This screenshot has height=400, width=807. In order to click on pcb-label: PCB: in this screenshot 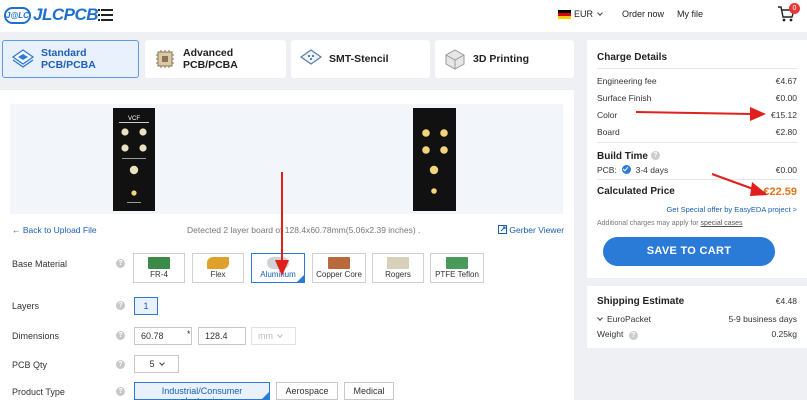, I will do `click(607, 170)`.